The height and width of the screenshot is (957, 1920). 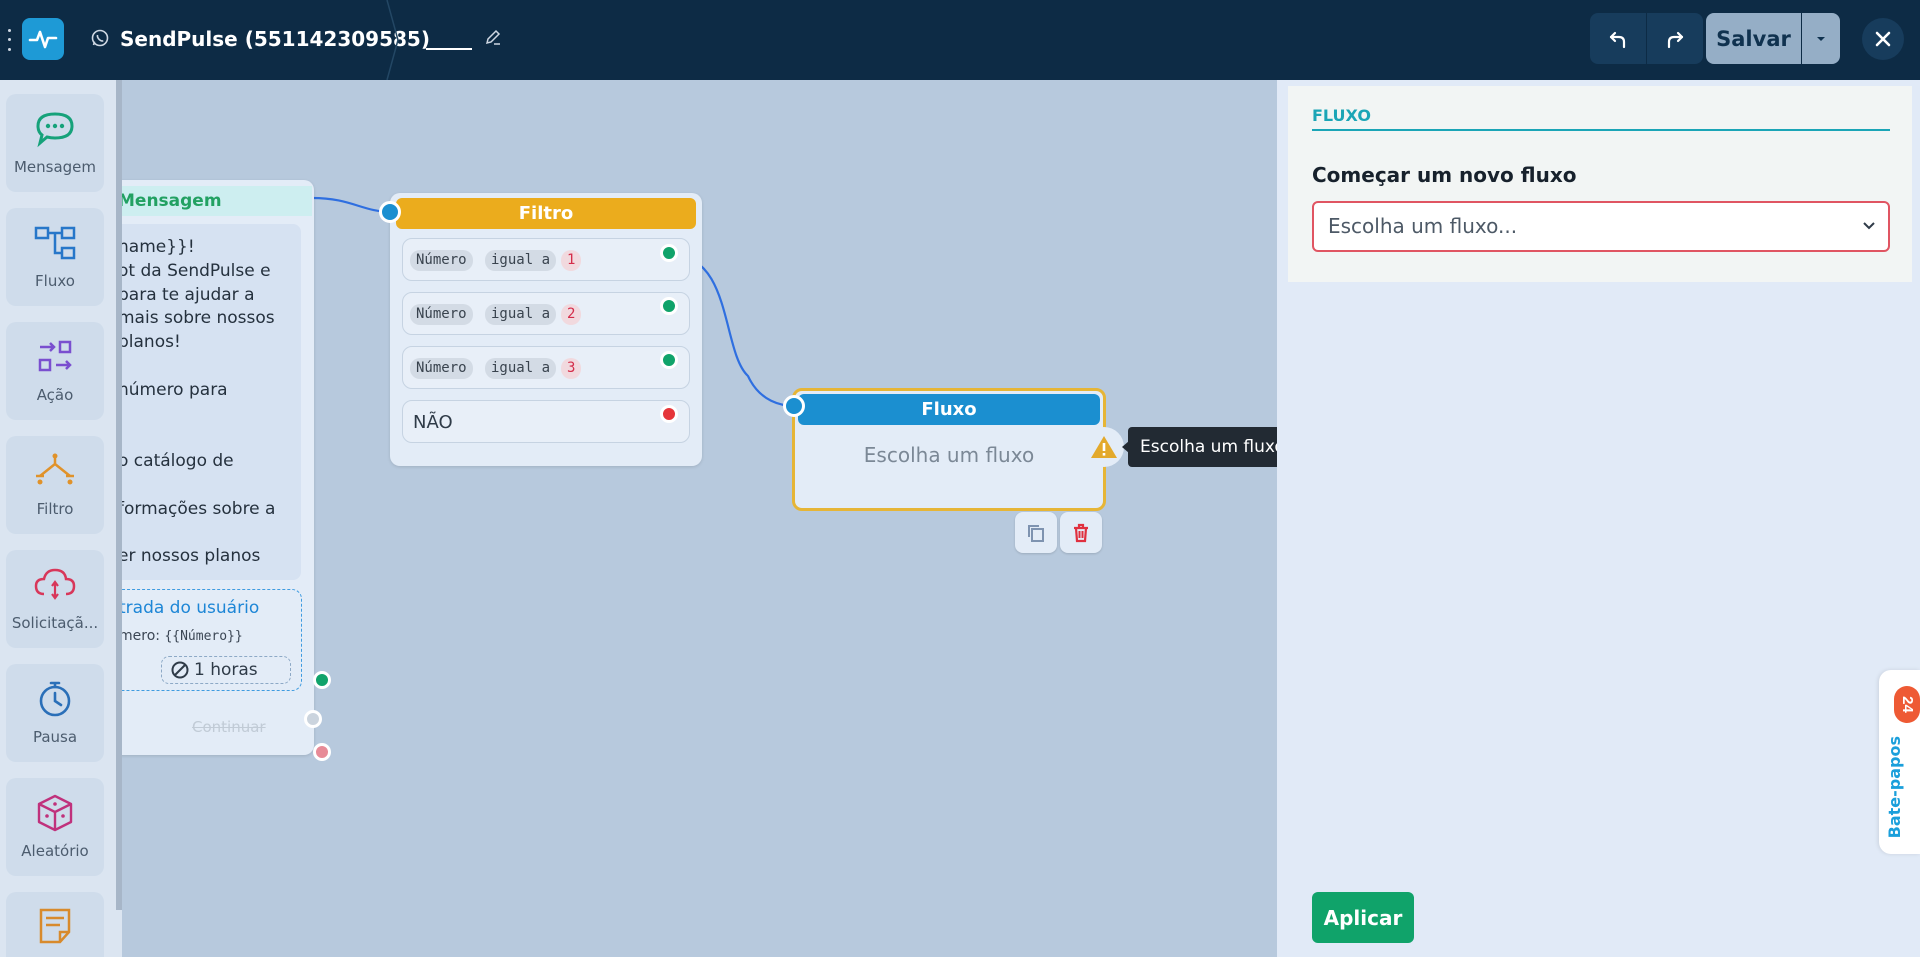 I want to click on message-text-line: o catálogo de, so click(x=178, y=461).